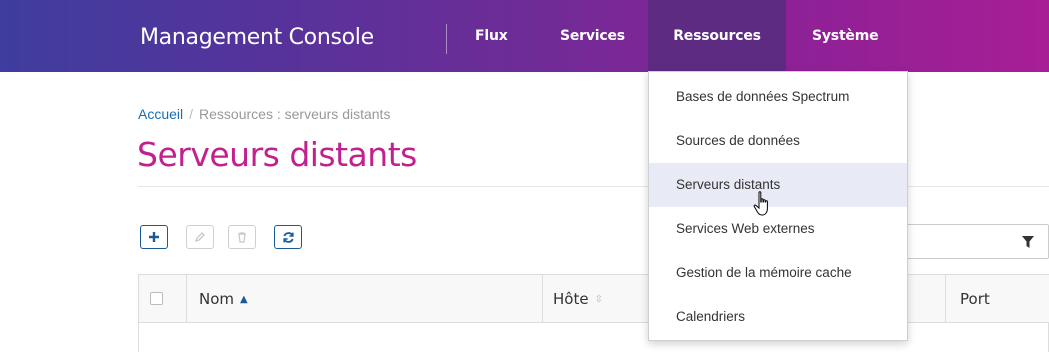 The width and height of the screenshot is (1049, 352). What do you see at coordinates (1028, 242) in the screenshot?
I see `filter-icon` at bounding box center [1028, 242].